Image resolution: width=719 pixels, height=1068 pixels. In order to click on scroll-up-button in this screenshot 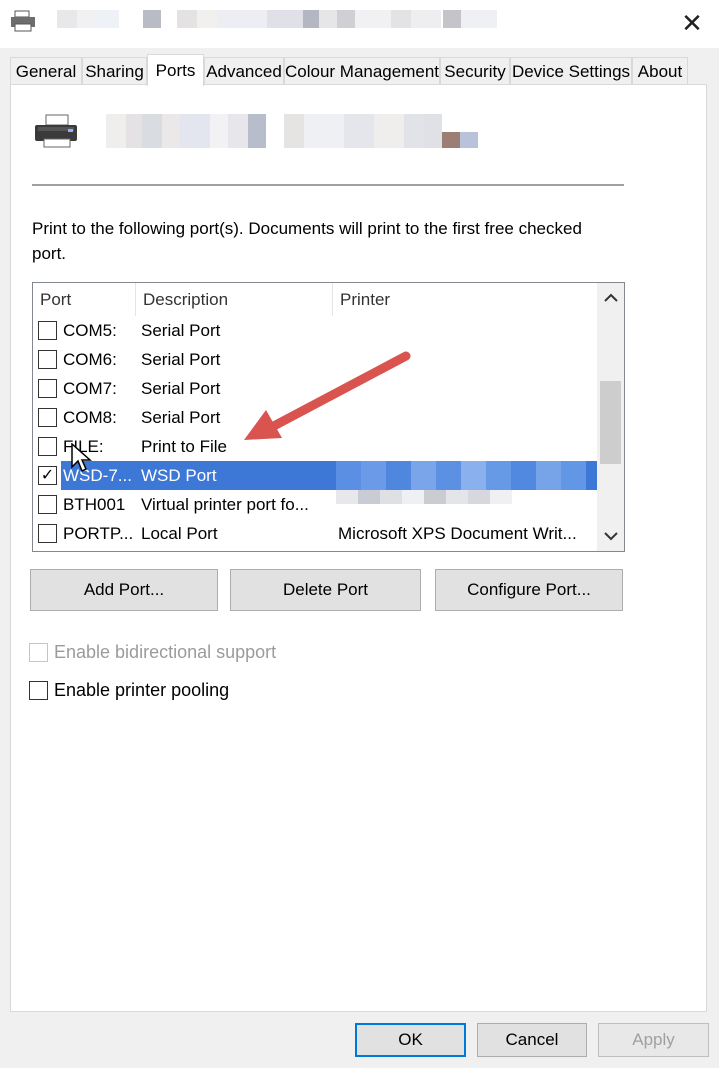, I will do `click(610, 298)`.